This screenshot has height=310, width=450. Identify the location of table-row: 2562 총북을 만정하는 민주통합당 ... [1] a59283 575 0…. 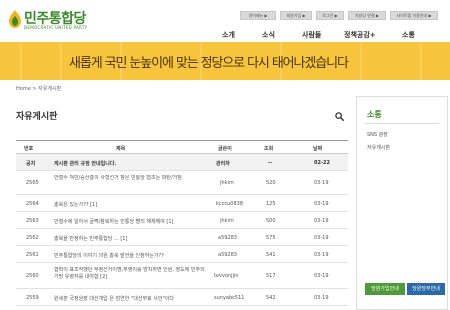
(182, 237).